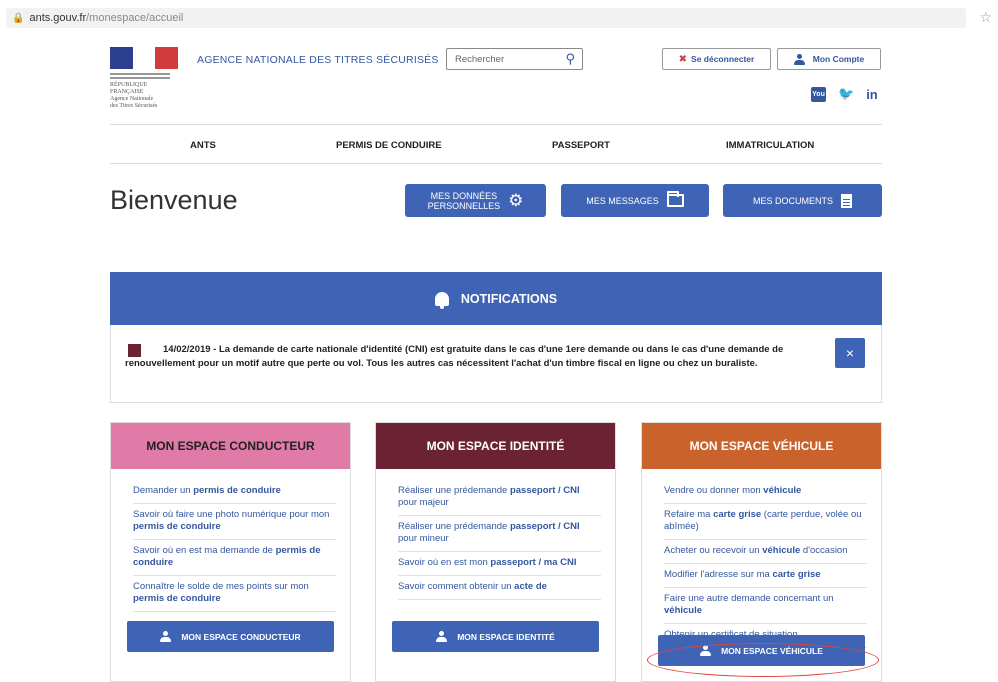 Image resolution: width=998 pixels, height=682 pixels. What do you see at coordinates (174, 200) in the screenshot?
I see `page-title: Bienvenue` at bounding box center [174, 200].